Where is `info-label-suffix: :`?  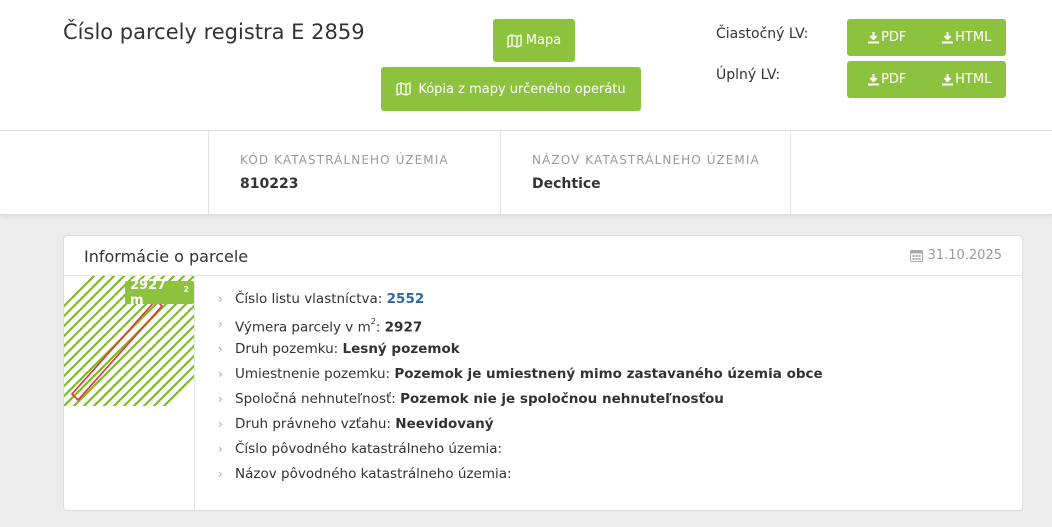 info-label-suffix: : is located at coordinates (380, 327).